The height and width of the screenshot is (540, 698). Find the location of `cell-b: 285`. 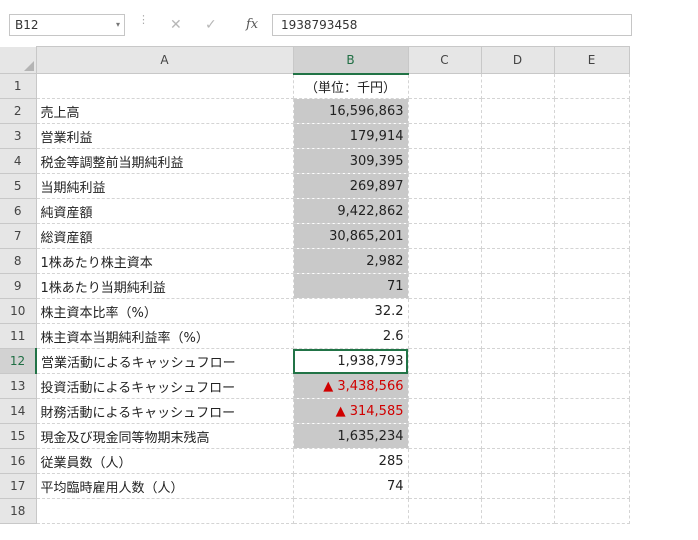

cell-b: 285 is located at coordinates (351, 461).